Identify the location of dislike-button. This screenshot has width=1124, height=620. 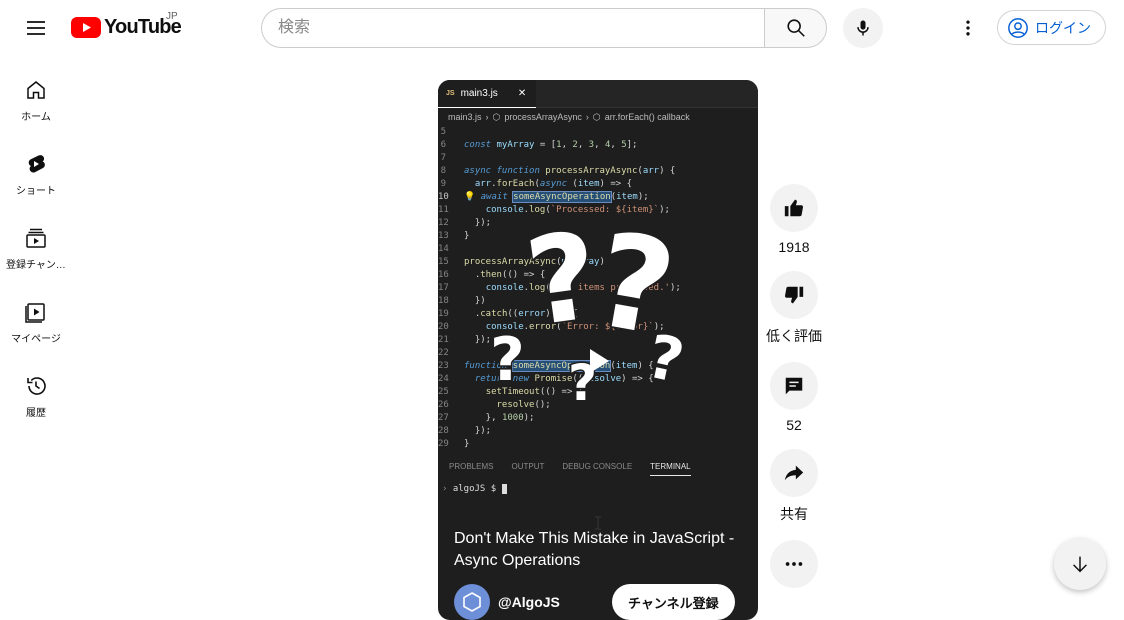
(794, 295).